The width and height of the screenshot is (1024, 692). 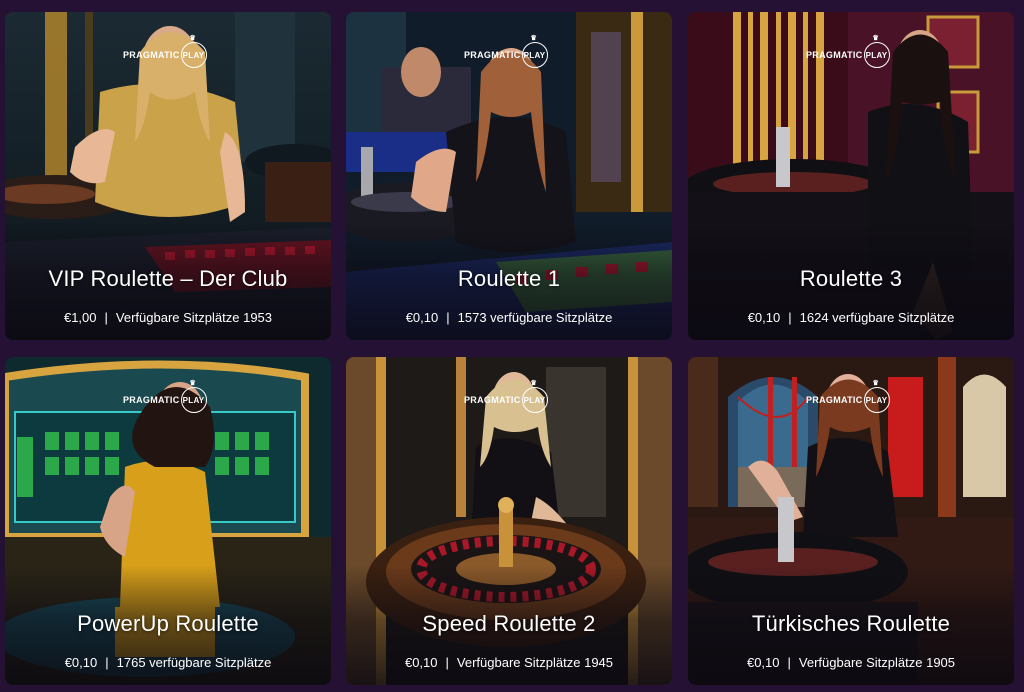 What do you see at coordinates (877, 662) in the screenshot?
I see `available-seats: Verfügbare Sitzplätze 1905` at bounding box center [877, 662].